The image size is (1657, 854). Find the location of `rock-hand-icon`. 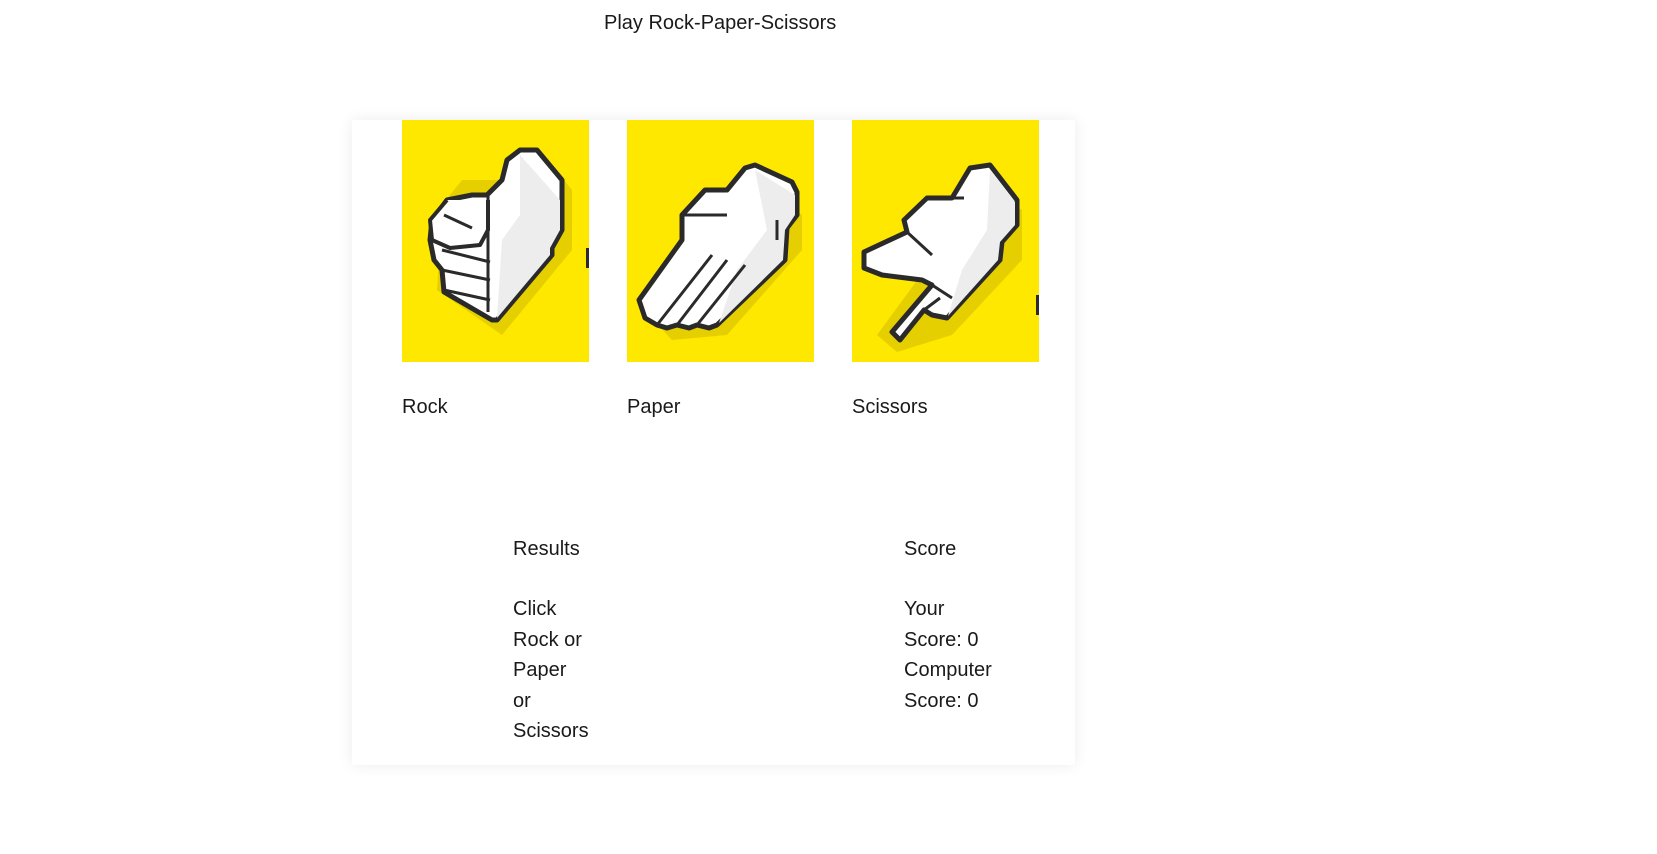

rock-hand-icon is located at coordinates (508, 241).